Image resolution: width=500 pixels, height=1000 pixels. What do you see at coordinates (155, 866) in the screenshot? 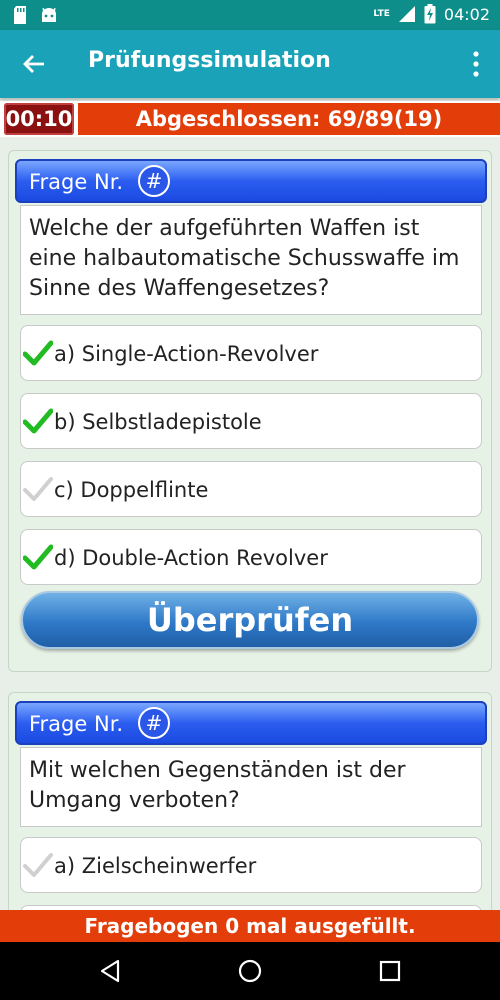
I see `answer-label: a) Zielscheinwerfer` at bounding box center [155, 866].